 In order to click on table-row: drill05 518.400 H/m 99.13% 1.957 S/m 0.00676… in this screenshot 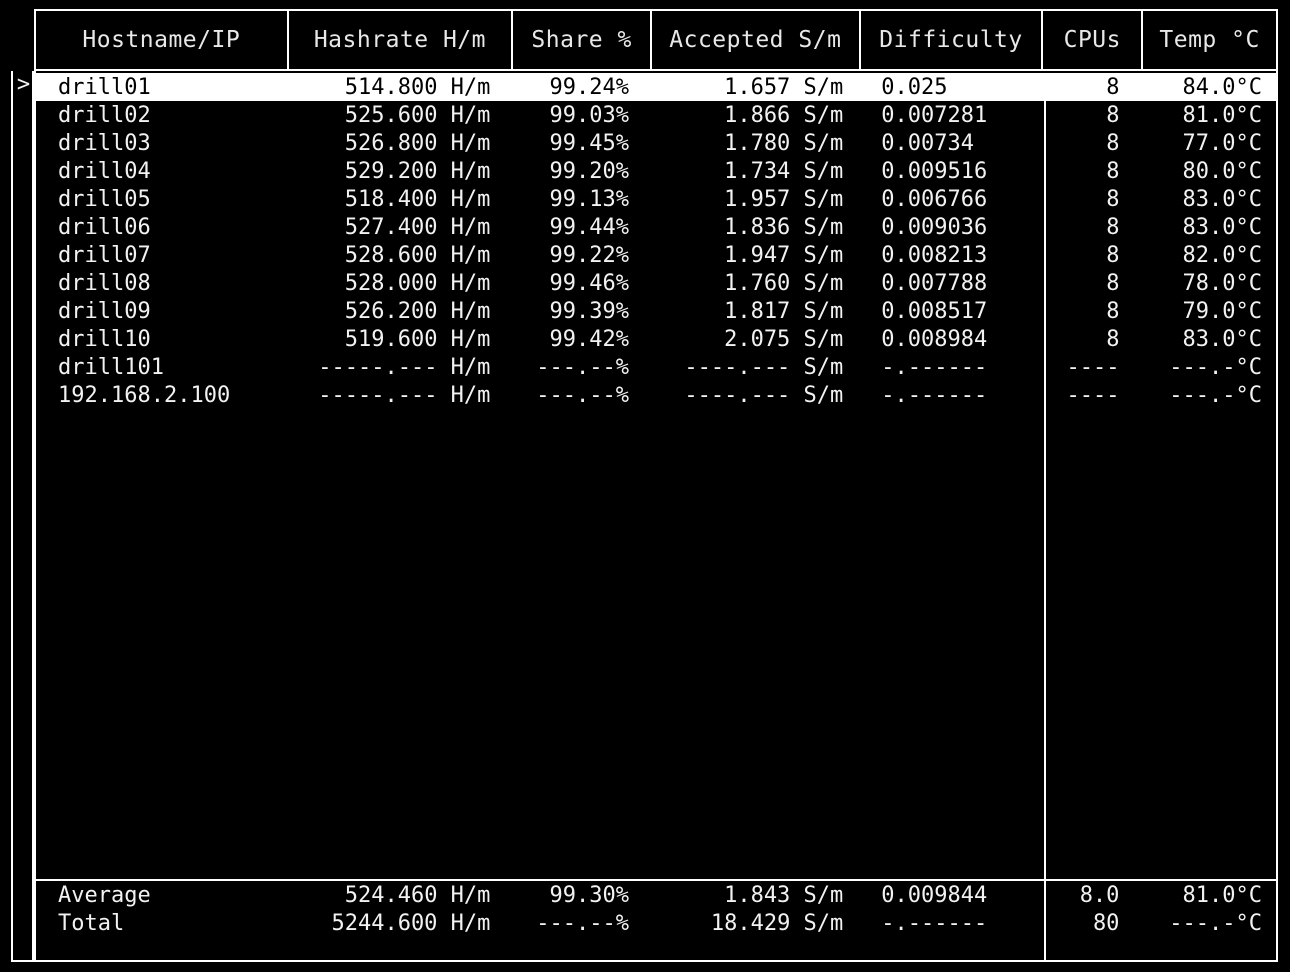, I will do `click(656, 199)`.